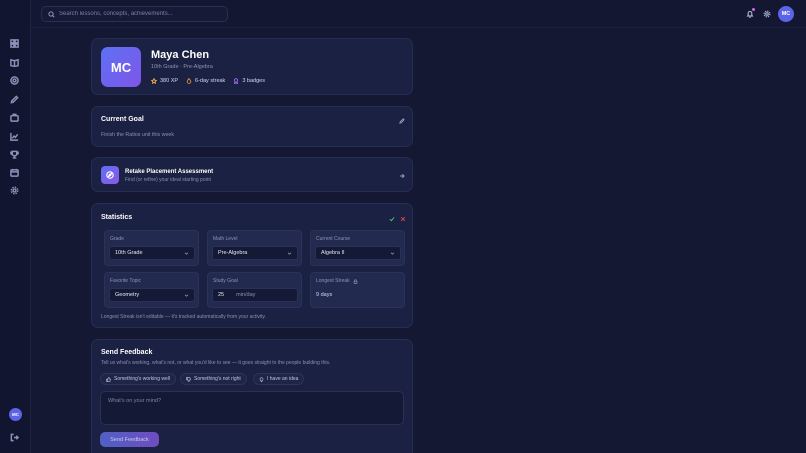 This screenshot has height=453, width=806. What do you see at coordinates (14, 190) in the screenshot?
I see `settings-icon` at bounding box center [14, 190].